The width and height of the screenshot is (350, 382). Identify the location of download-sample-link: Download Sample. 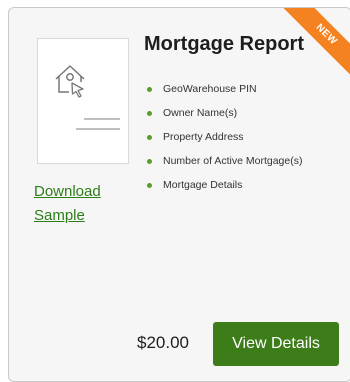
(79, 204).